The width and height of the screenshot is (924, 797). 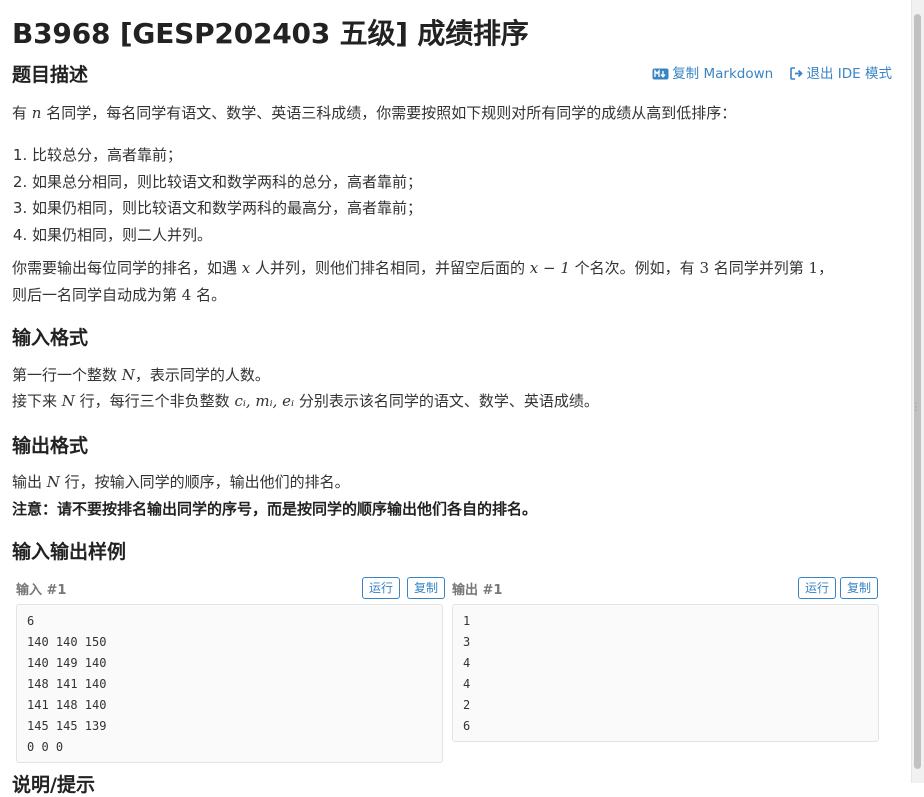 I want to click on output-format-note: 注意：请不要按排名输出同学的序号，而是按同学的顺序输出他们各自的排名。, so click(x=275, y=509).